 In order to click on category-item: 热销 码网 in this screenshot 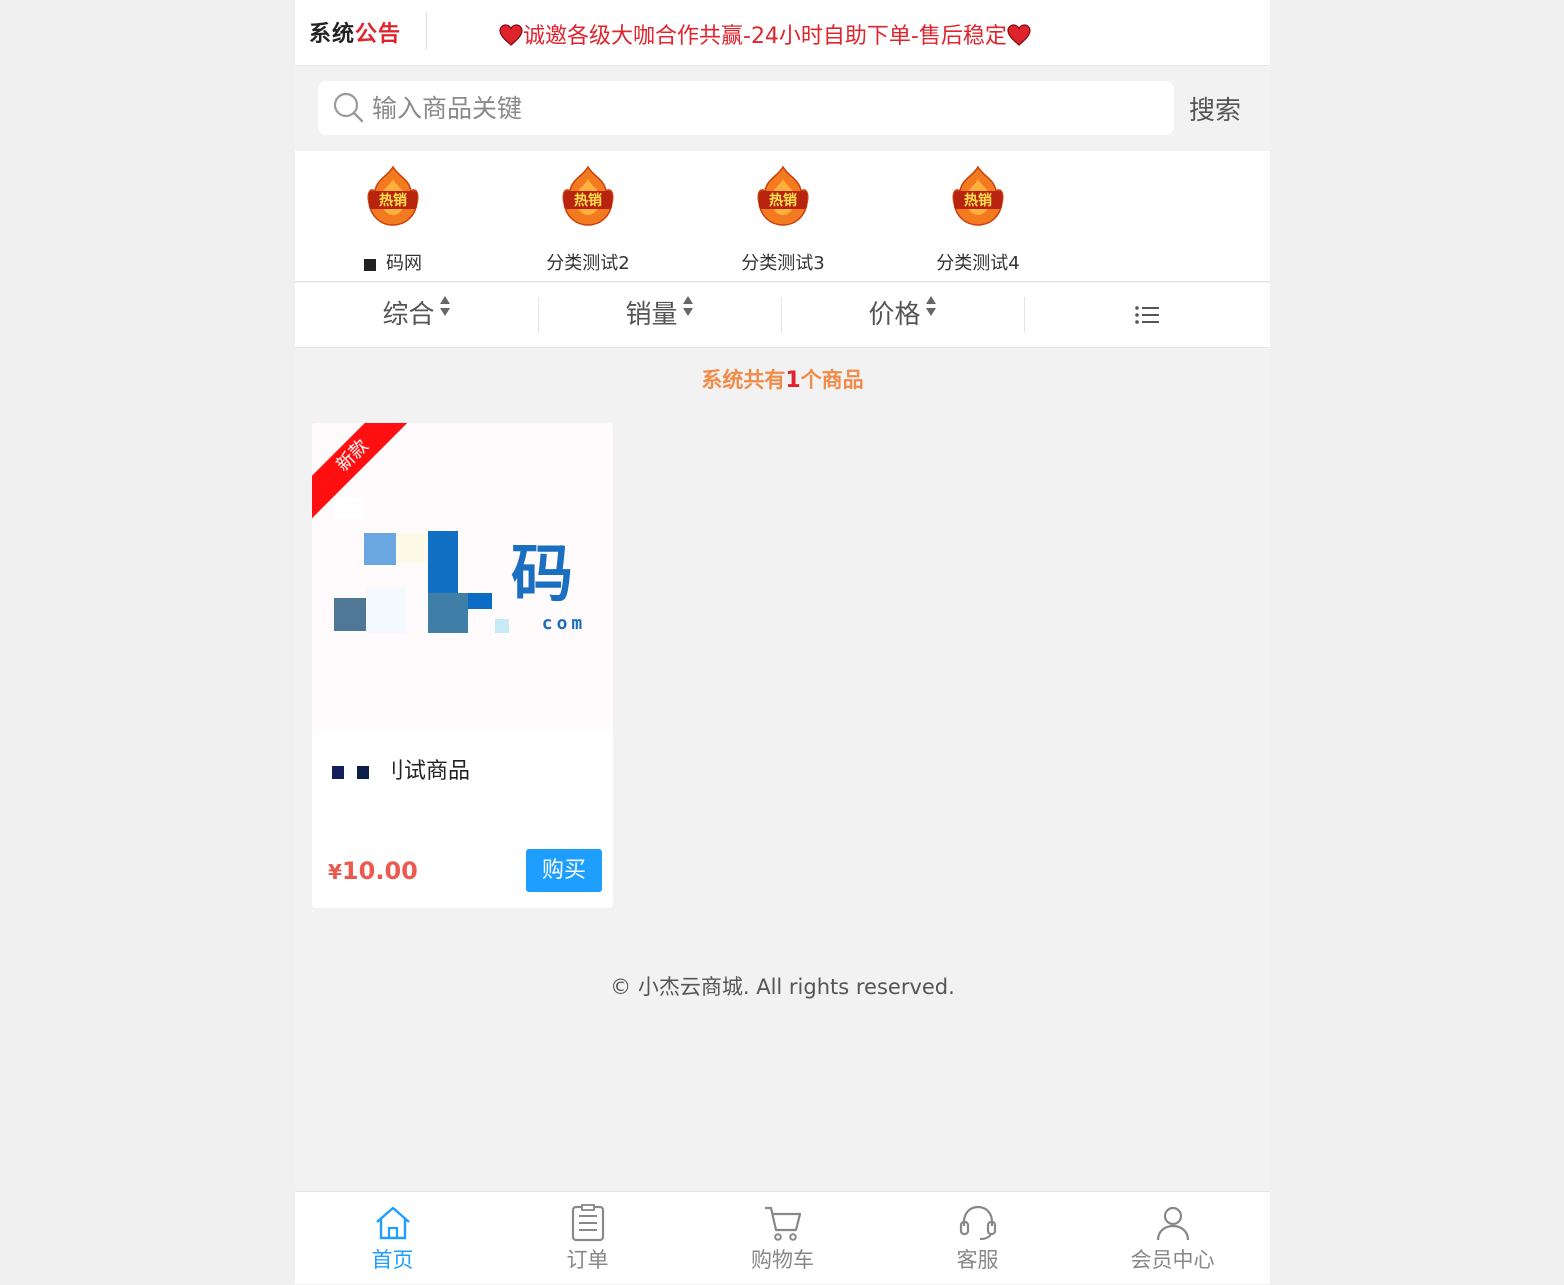, I will do `click(393, 220)`.